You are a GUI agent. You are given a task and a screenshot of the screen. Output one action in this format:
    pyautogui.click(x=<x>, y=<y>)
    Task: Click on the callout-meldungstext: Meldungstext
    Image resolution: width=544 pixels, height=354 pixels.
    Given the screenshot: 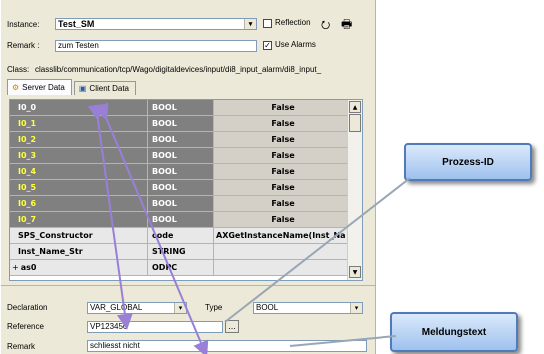 What is the action you would take?
    pyautogui.click(x=454, y=332)
    